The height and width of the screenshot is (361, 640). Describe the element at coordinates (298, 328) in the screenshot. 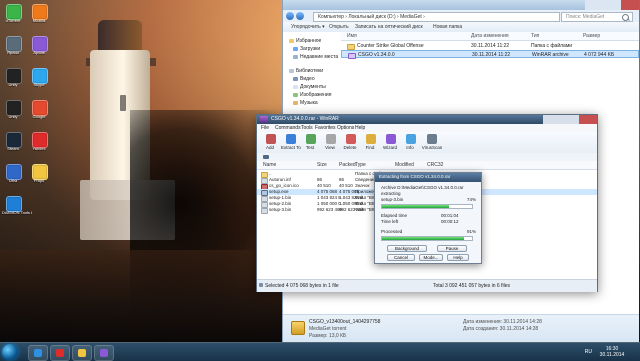

I see `torrent-file-icon` at that location.